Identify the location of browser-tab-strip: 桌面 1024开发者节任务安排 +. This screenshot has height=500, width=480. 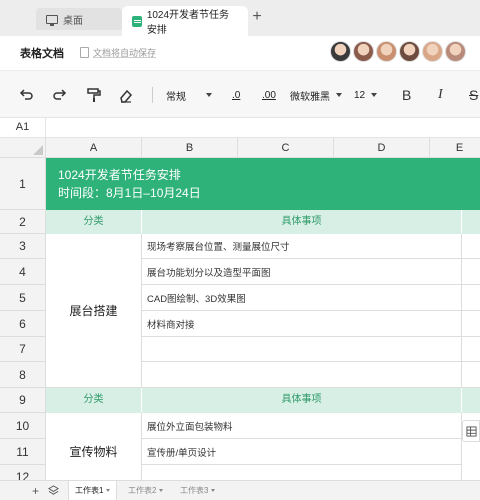
(240, 18).